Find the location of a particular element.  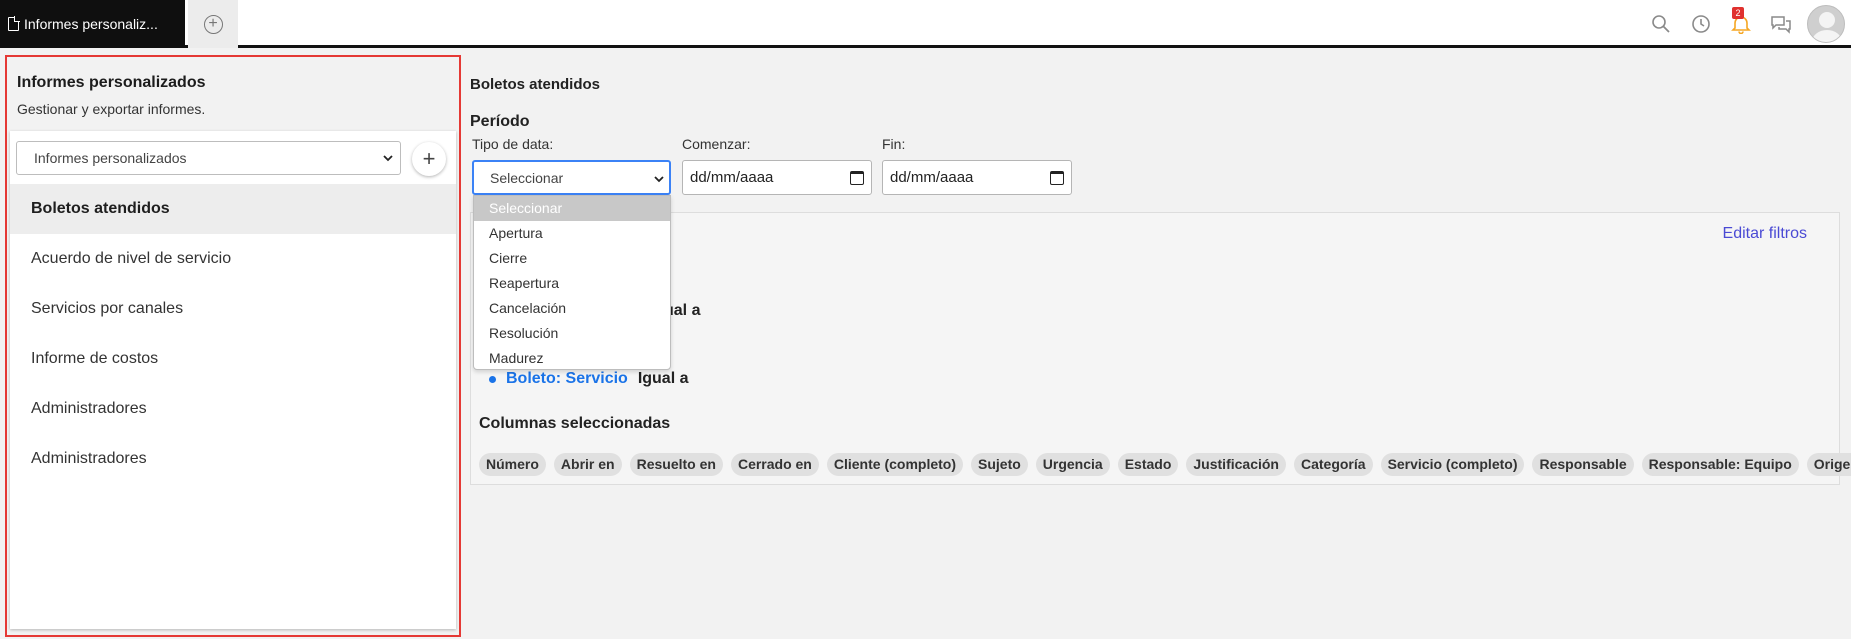

column-chip: Cliente (completo) is located at coordinates (894, 464).